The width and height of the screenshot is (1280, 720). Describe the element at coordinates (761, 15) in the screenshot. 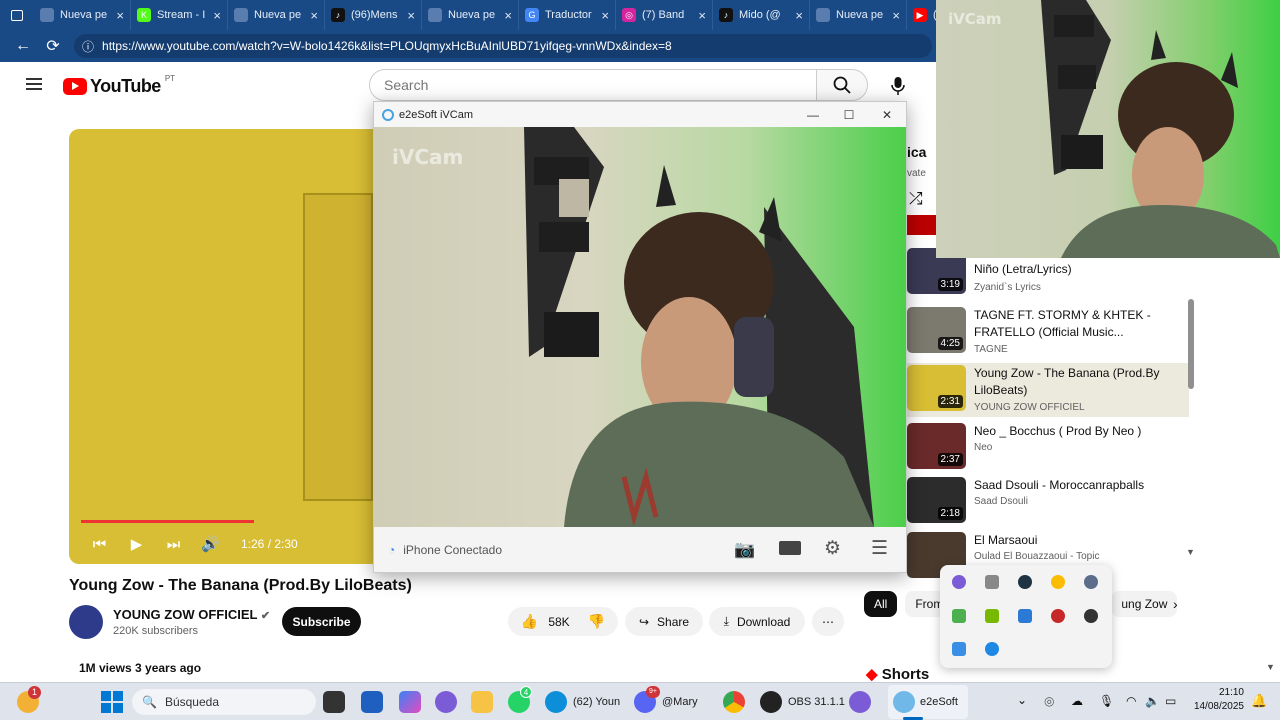

I see `tab-7: ♪ Mido (@ ×` at that location.